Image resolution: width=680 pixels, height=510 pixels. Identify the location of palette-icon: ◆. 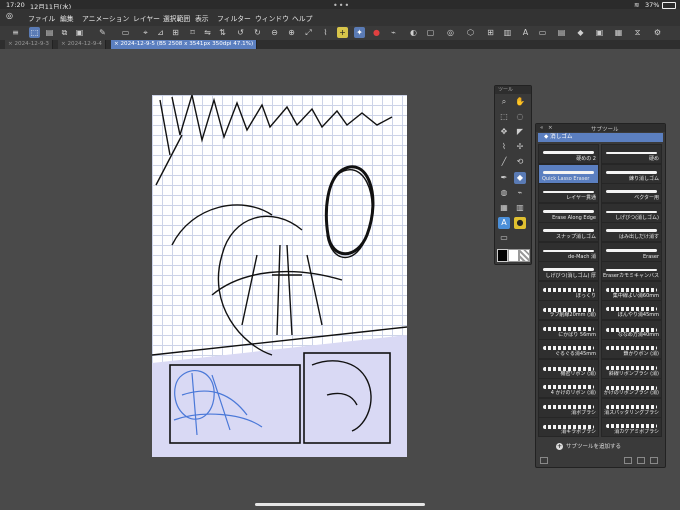
(580, 32).